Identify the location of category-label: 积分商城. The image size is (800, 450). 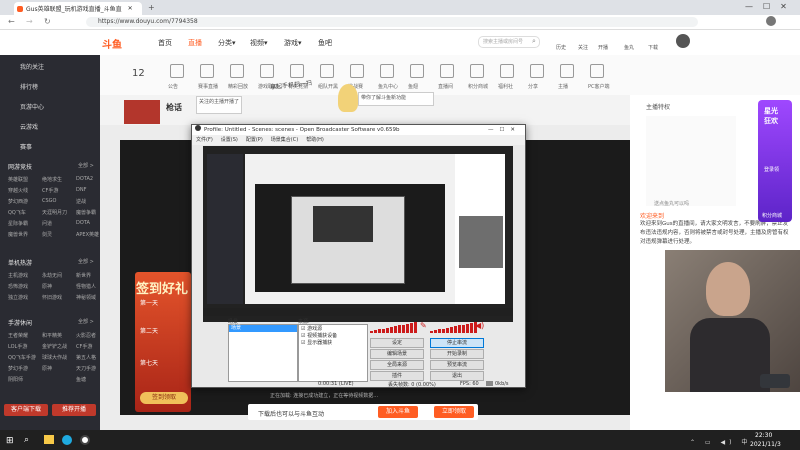
(478, 86).